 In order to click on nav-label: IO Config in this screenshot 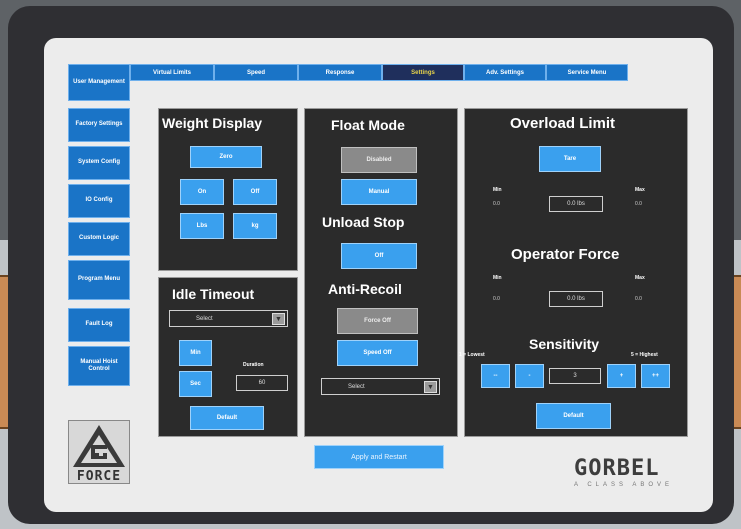, I will do `click(99, 200)`.